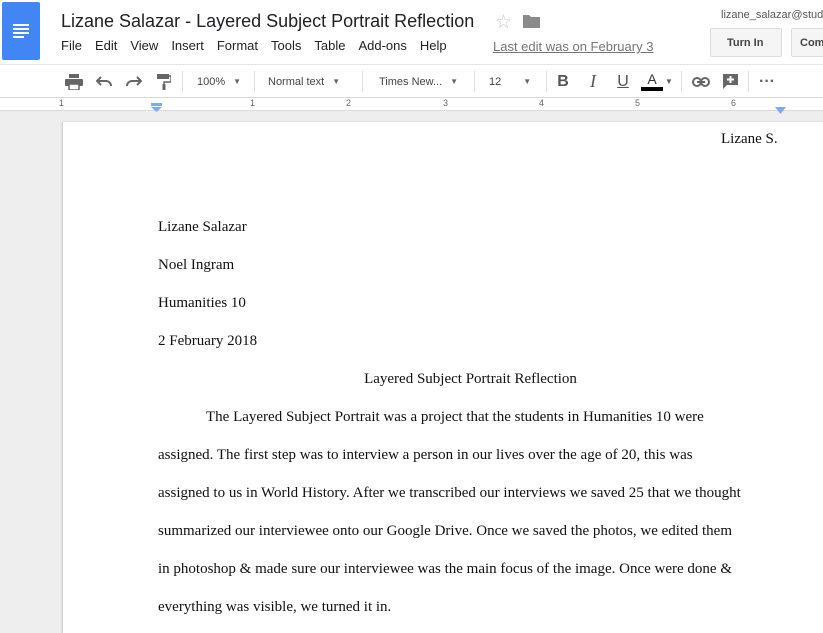  Describe the element at coordinates (573, 46) in the screenshot. I see `last-edit-link: Last edit was on February 3` at that location.